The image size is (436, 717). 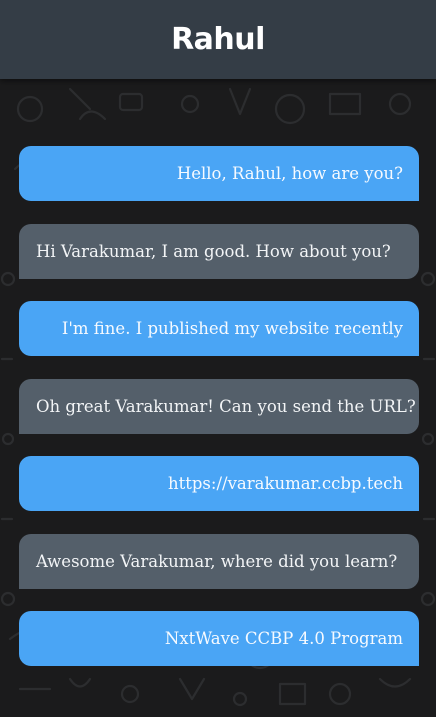 I want to click on message-bubble-sent: https://varakumar.ccbp.tech, so click(x=219, y=483).